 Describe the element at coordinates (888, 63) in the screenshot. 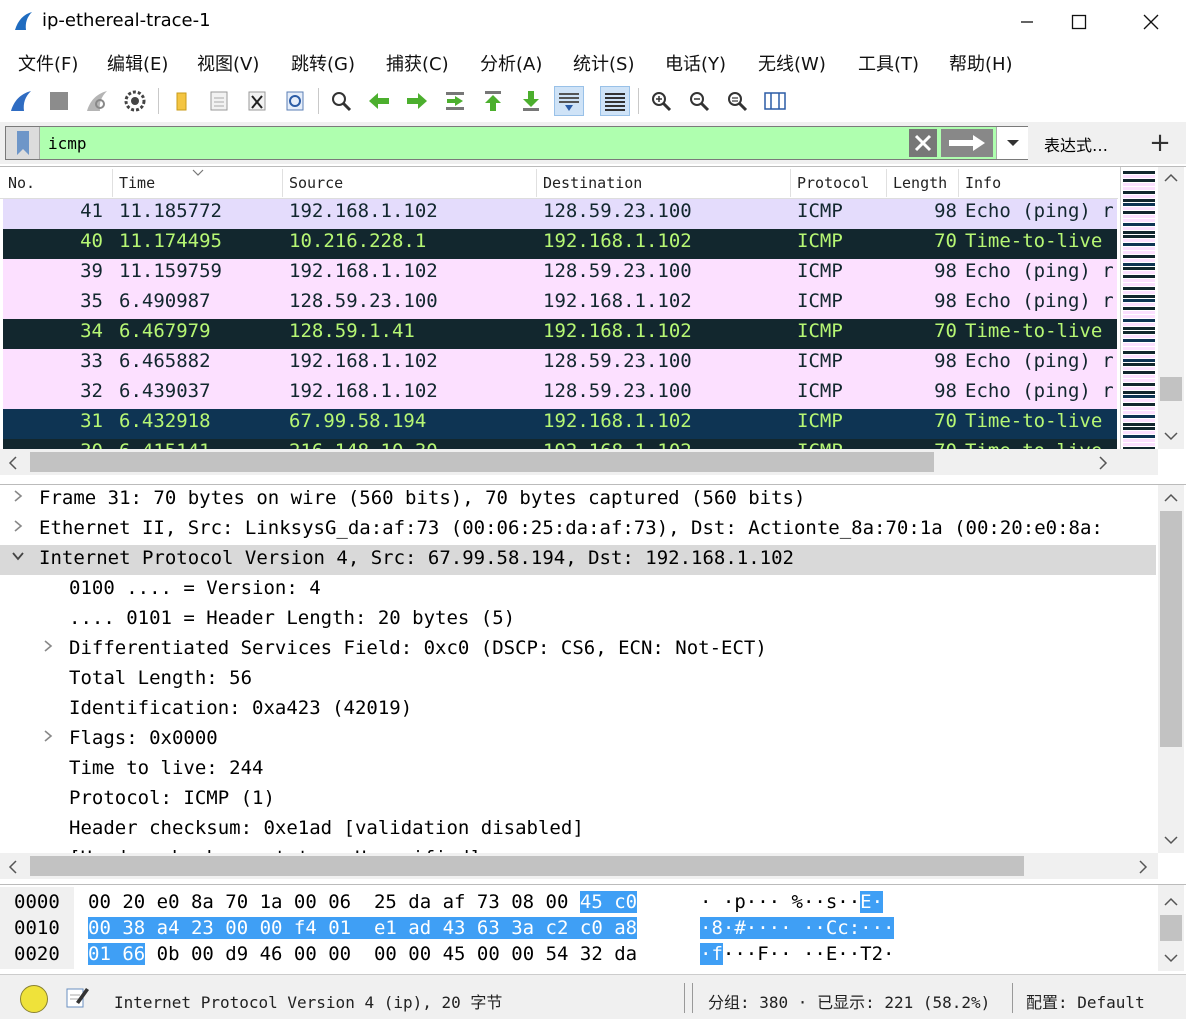

I see `menu-tools: 工具(T)` at that location.